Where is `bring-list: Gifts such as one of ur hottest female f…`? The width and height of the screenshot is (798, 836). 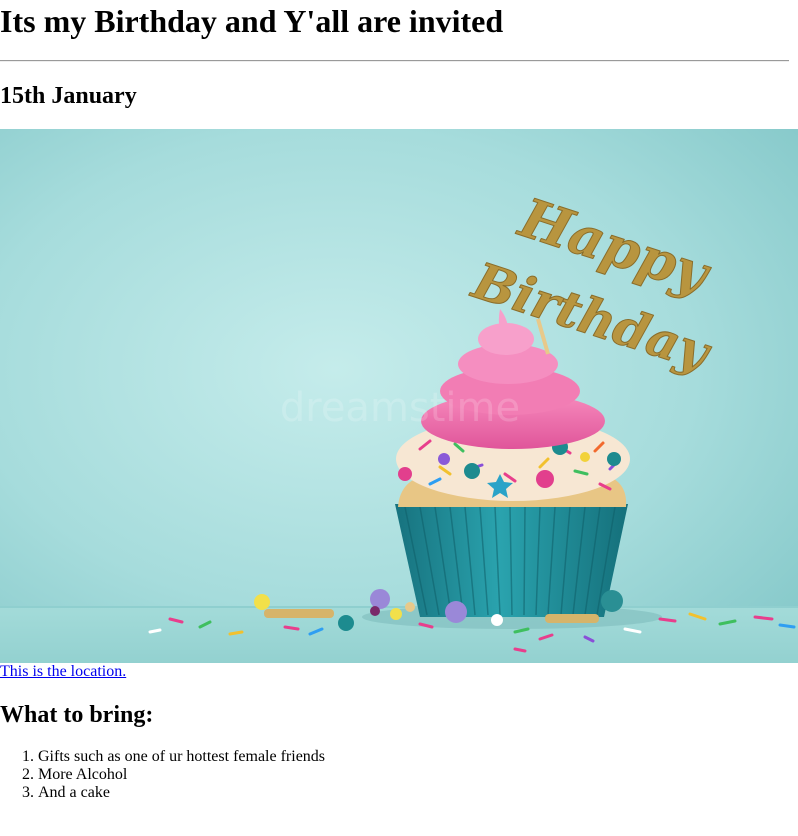 bring-list: Gifts such as one of ur hottest female f… is located at coordinates (162, 775).